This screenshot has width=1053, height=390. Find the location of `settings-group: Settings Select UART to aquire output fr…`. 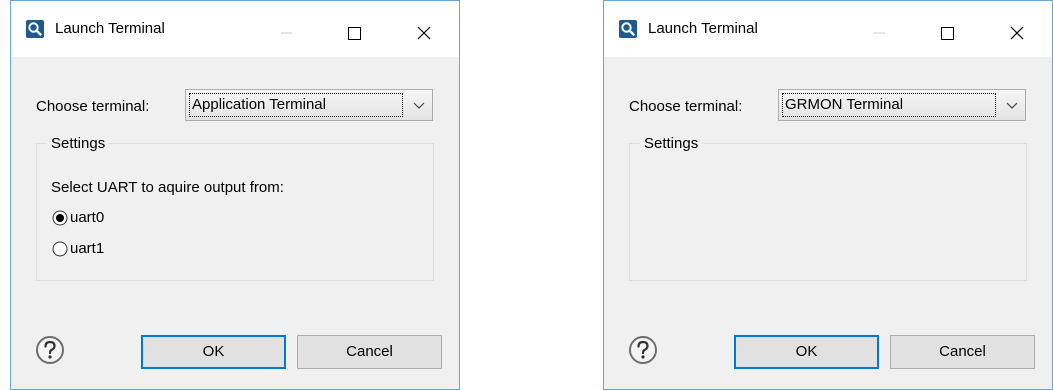

settings-group: Settings Select UART to aquire output fr… is located at coordinates (235, 207).